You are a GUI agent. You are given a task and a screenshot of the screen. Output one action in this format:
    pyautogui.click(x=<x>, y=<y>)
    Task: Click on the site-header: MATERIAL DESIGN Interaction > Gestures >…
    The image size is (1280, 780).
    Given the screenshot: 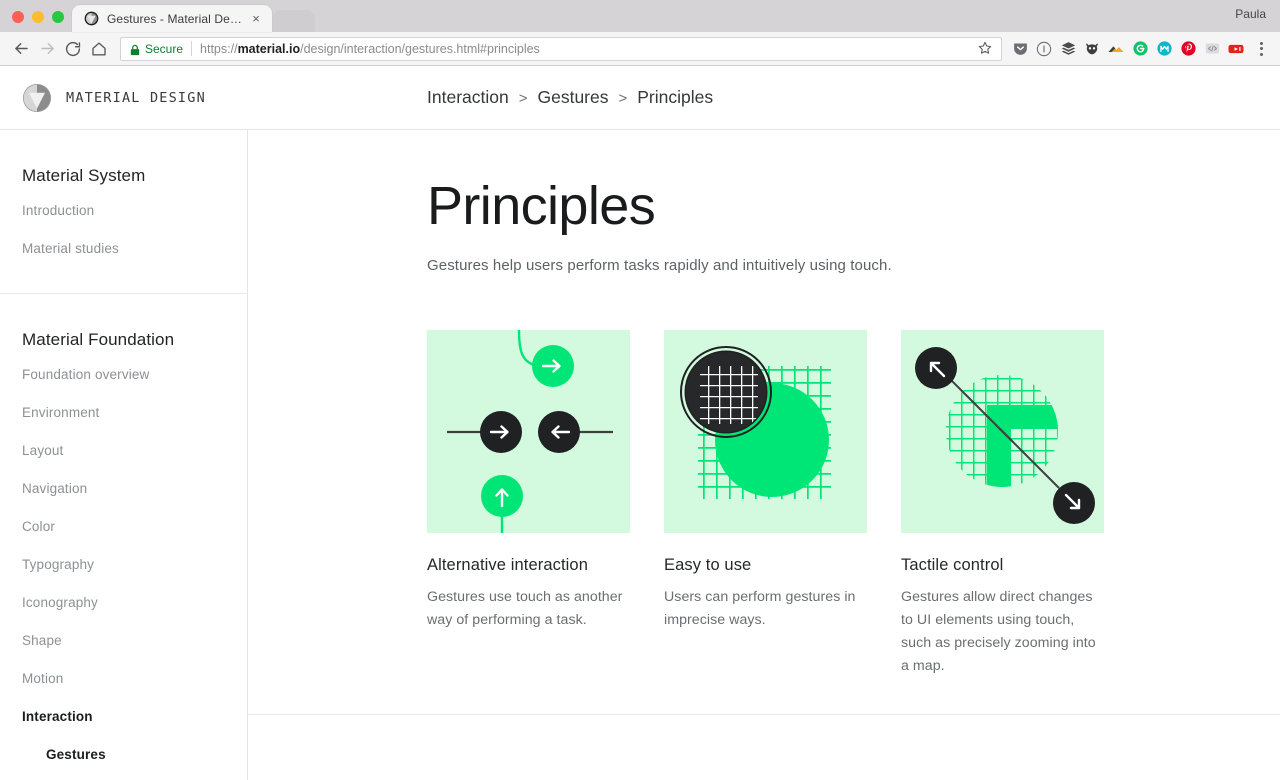 What is the action you would take?
    pyautogui.click(x=640, y=98)
    